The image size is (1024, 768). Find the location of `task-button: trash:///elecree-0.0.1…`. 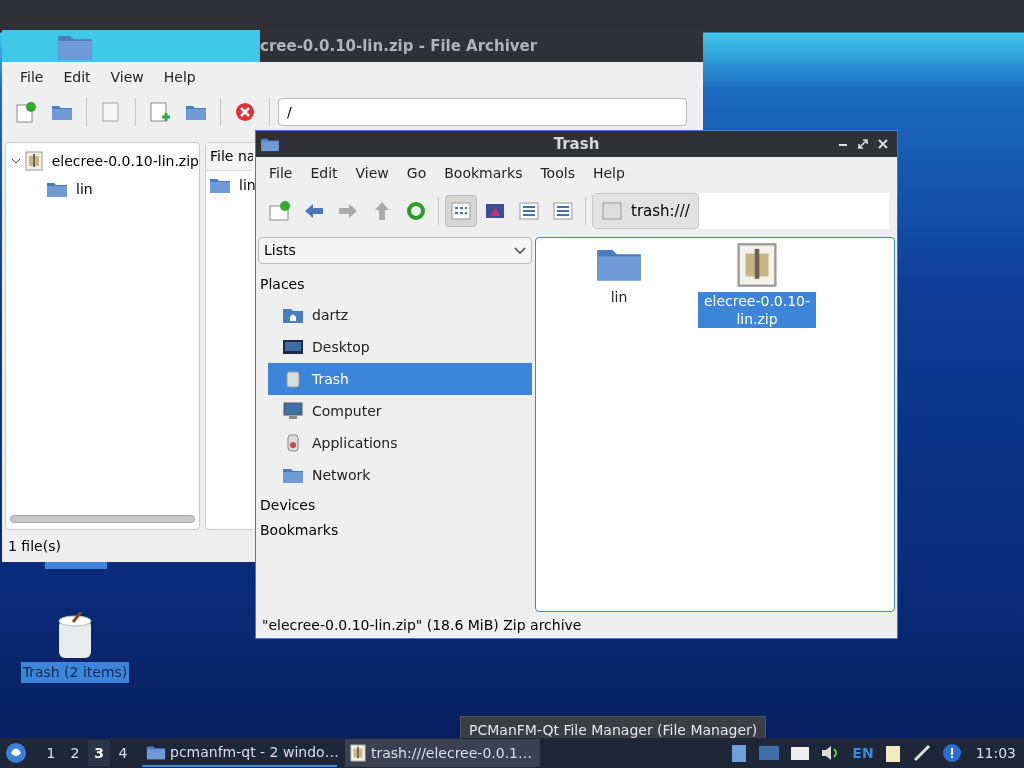

task-button: trash:///elecree-0.0.1… is located at coordinates (442, 753).